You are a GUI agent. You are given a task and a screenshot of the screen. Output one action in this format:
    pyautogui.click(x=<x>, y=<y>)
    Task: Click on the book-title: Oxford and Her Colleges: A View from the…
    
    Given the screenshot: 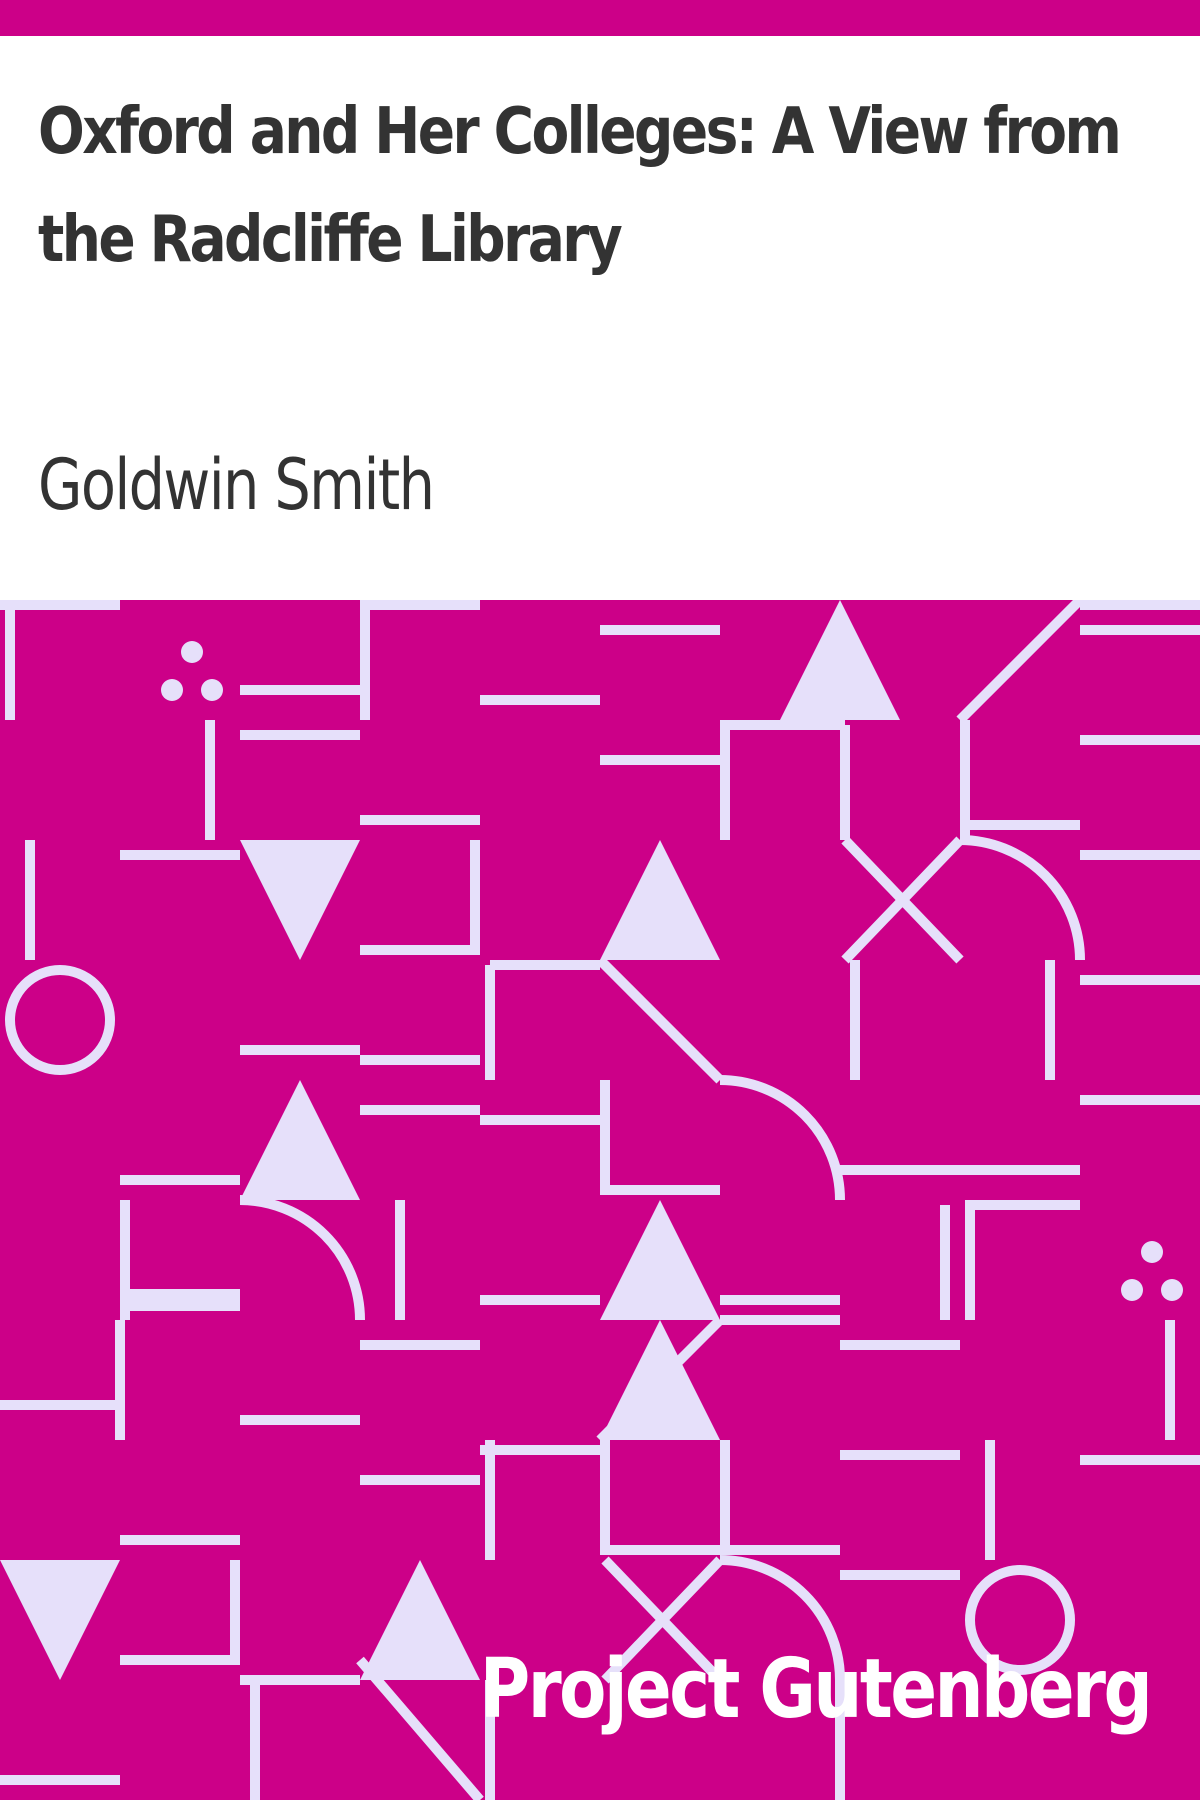 What is the action you would take?
    pyautogui.click(x=580, y=186)
    